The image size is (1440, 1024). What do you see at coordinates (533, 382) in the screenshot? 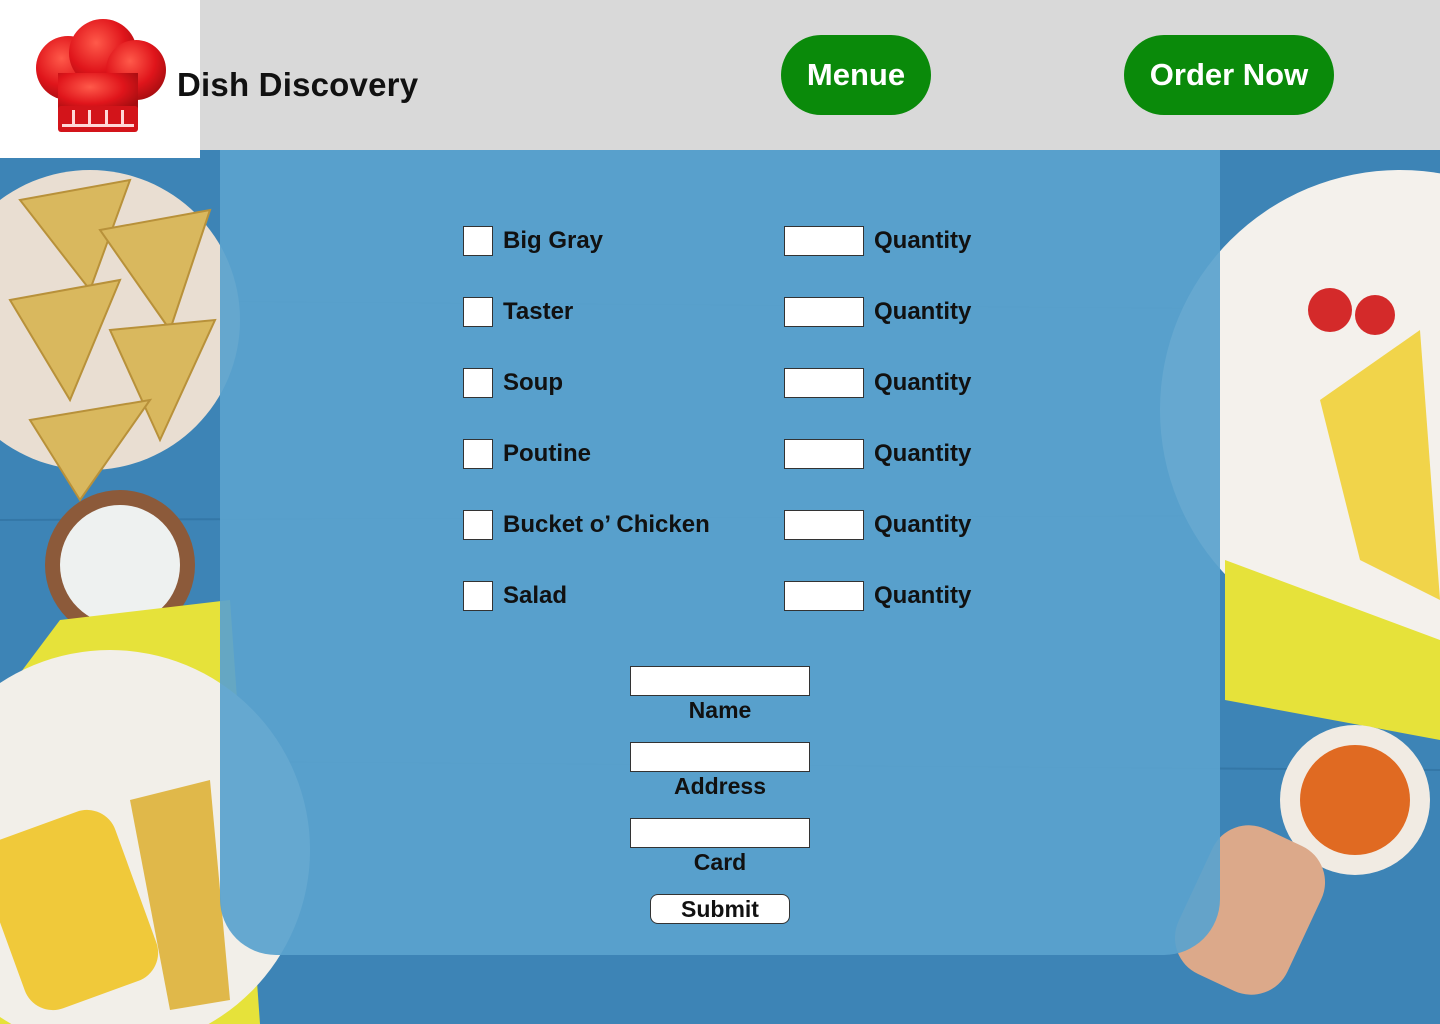
I see `item-label: Soup` at bounding box center [533, 382].